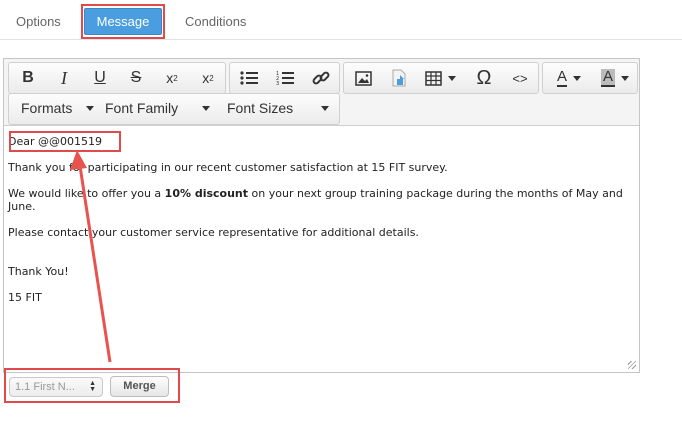 Image resolution: width=682 pixels, height=439 pixels. Describe the element at coordinates (206, 193) in the screenshot. I see `offer-discount: 10% discount` at that location.